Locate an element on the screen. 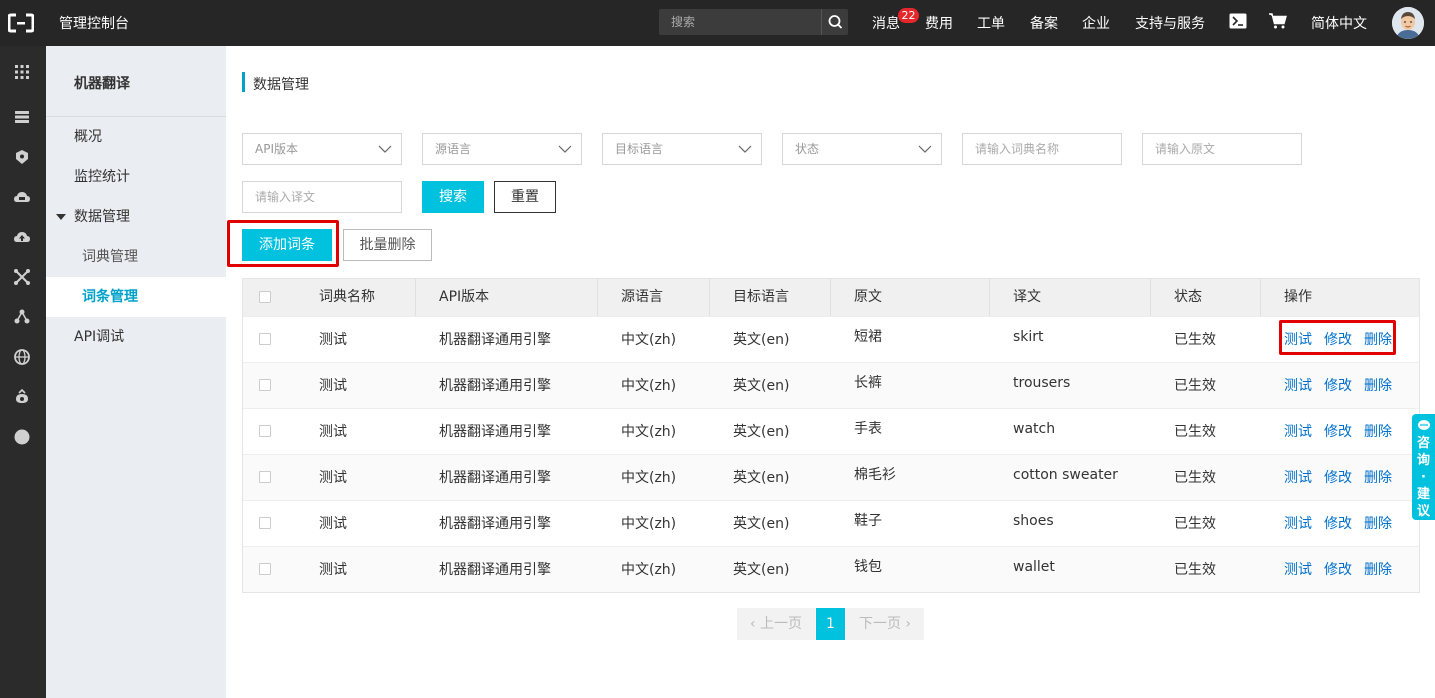  page-number-current: 1 is located at coordinates (830, 624).